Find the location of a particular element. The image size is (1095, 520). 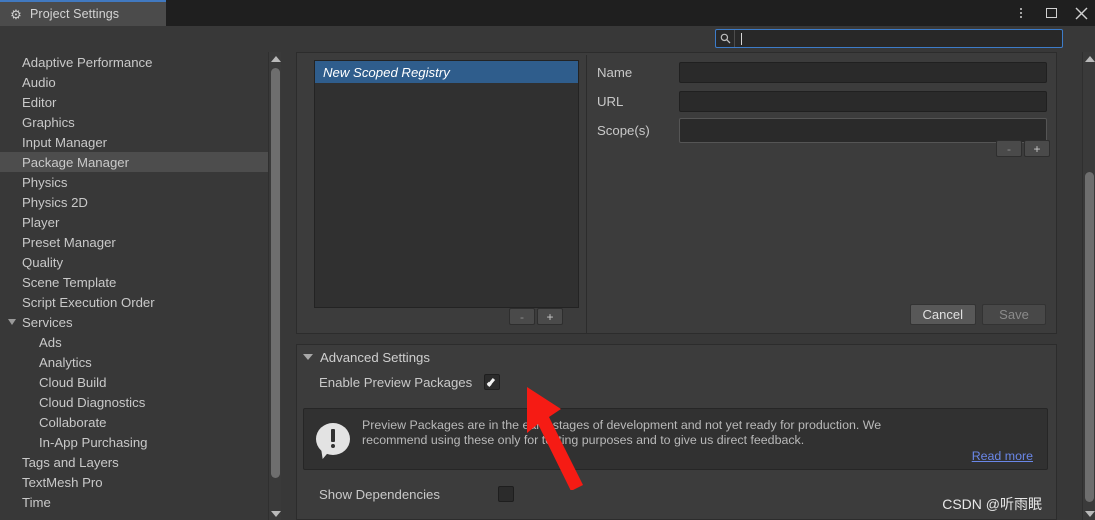

watermark: CSDN @听雨眠 is located at coordinates (992, 504).